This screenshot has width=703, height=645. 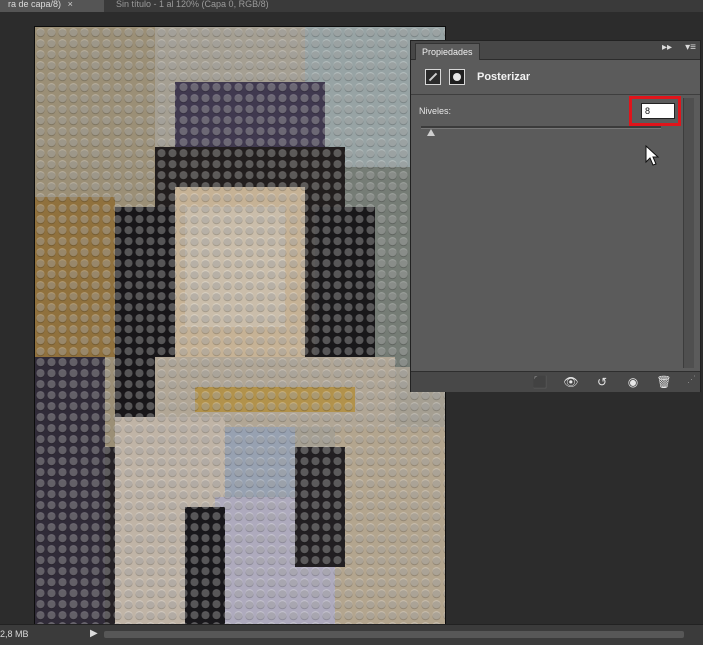 I want to click on levels-input: 8, so click(x=658, y=111).